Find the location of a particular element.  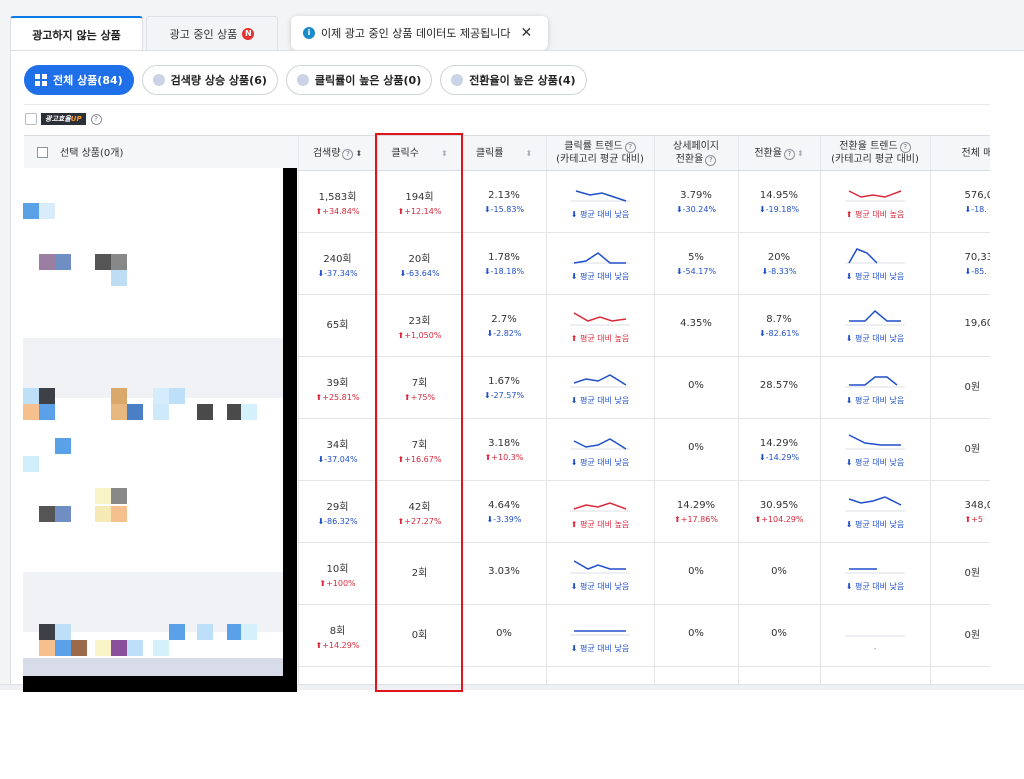

filter-high-ctr: 클릭률이 높은 상품(0) is located at coordinates (359, 80).